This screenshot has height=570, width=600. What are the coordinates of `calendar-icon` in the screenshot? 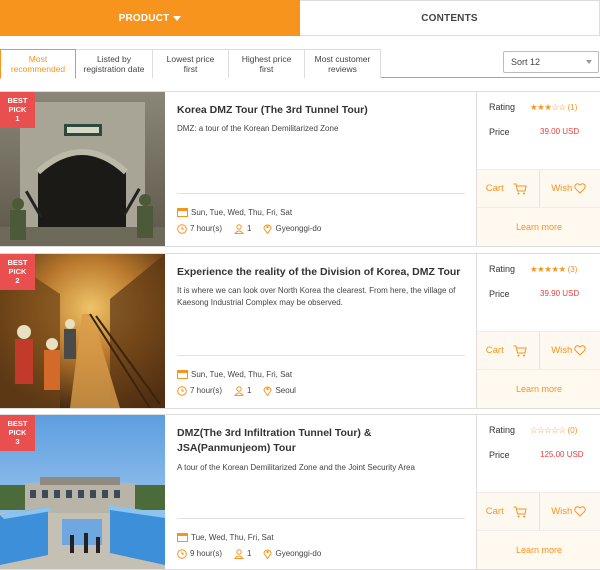 It's located at (182, 374).